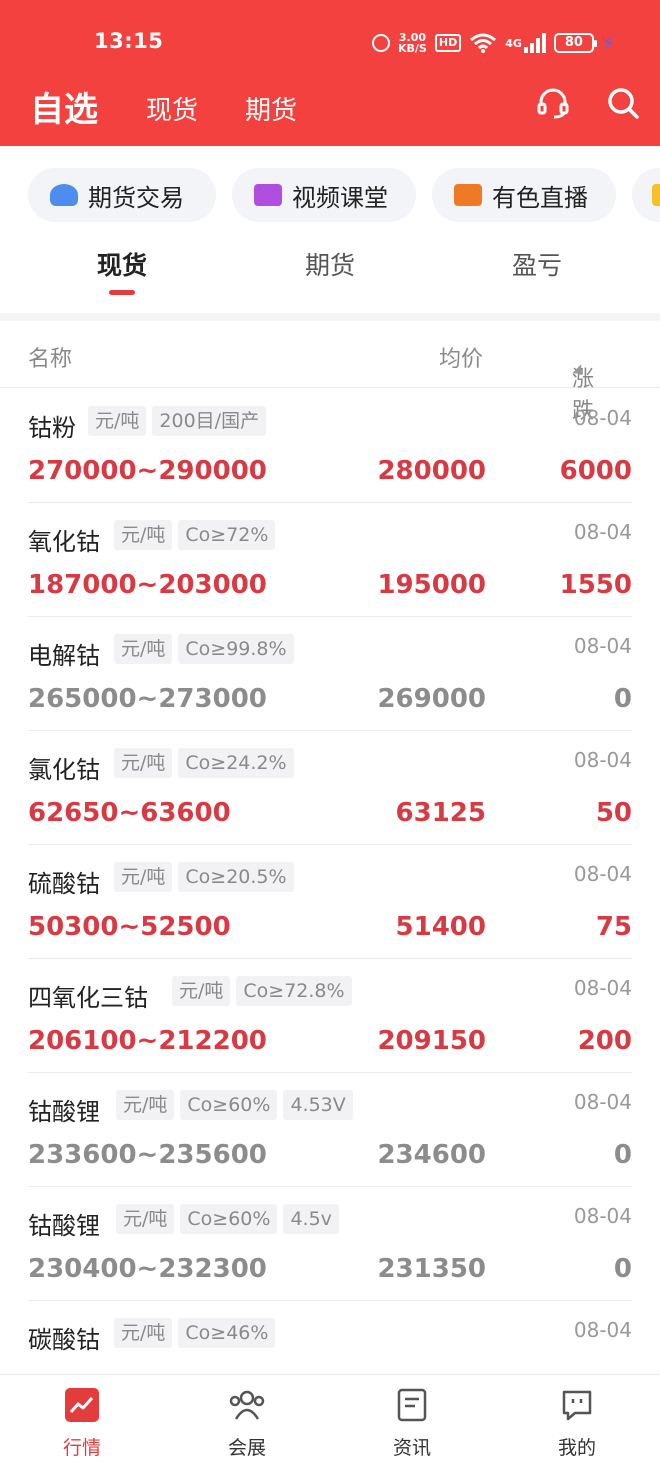 This screenshot has height=1468, width=660. What do you see at coordinates (646, 195) in the screenshot?
I see `shortcut-more` at bounding box center [646, 195].